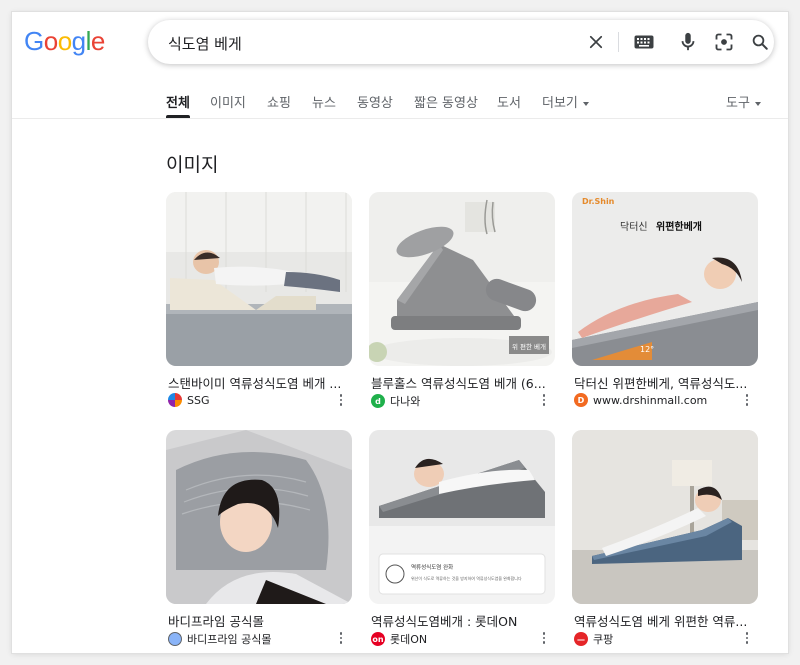 The width and height of the screenshot is (800, 665). Describe the element at coordinates (34, 41) in the screenshot. I see `logo-letter: G` at that location.